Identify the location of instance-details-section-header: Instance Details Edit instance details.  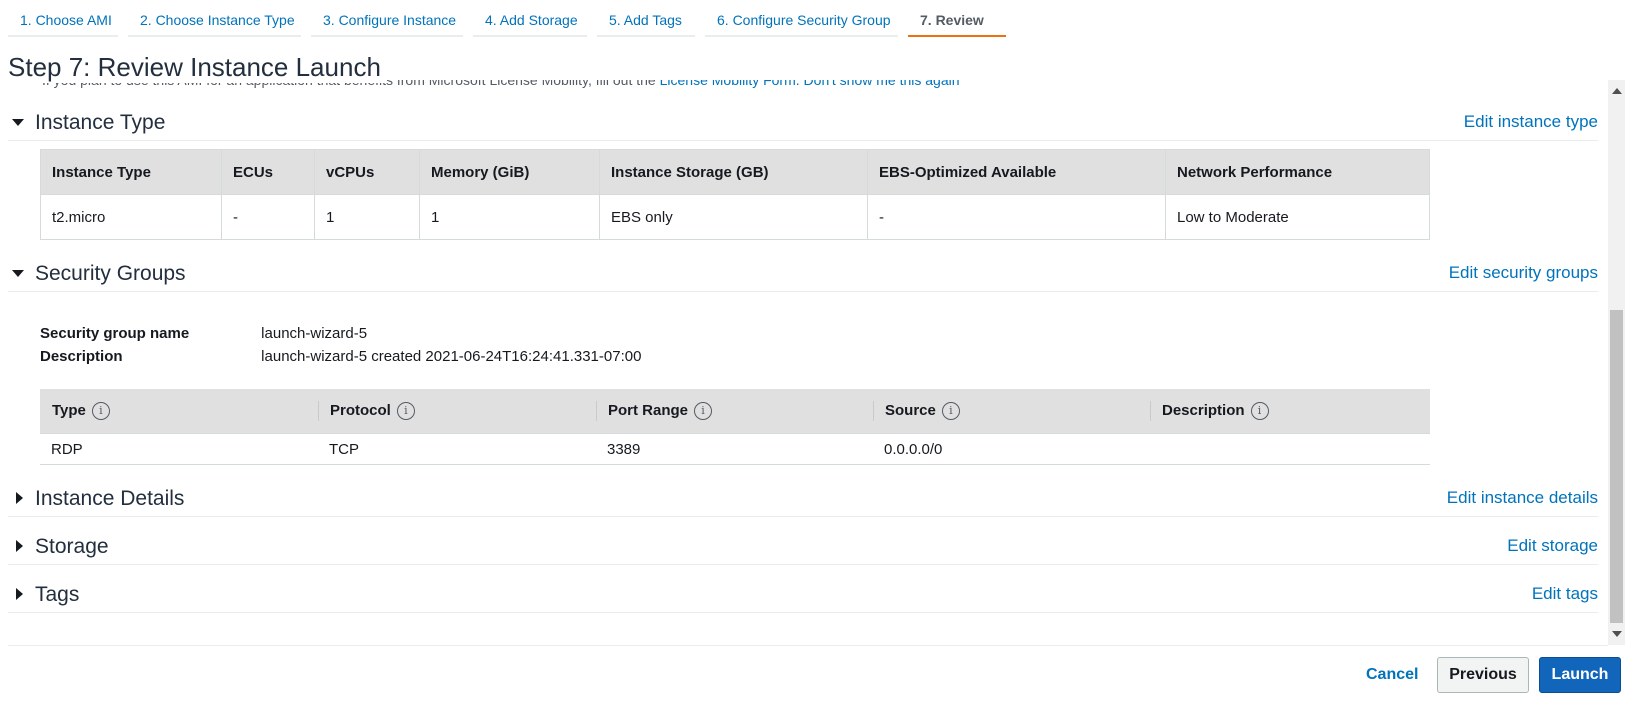
(803, 501).